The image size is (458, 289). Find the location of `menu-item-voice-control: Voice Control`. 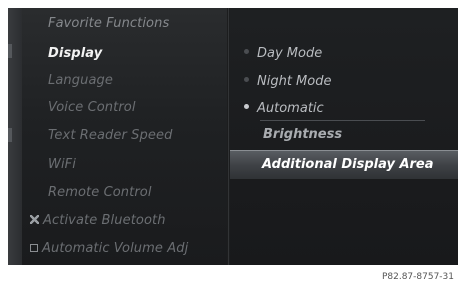

menu-item-voice-control: Voice Control is located at coordinates (92, 107).